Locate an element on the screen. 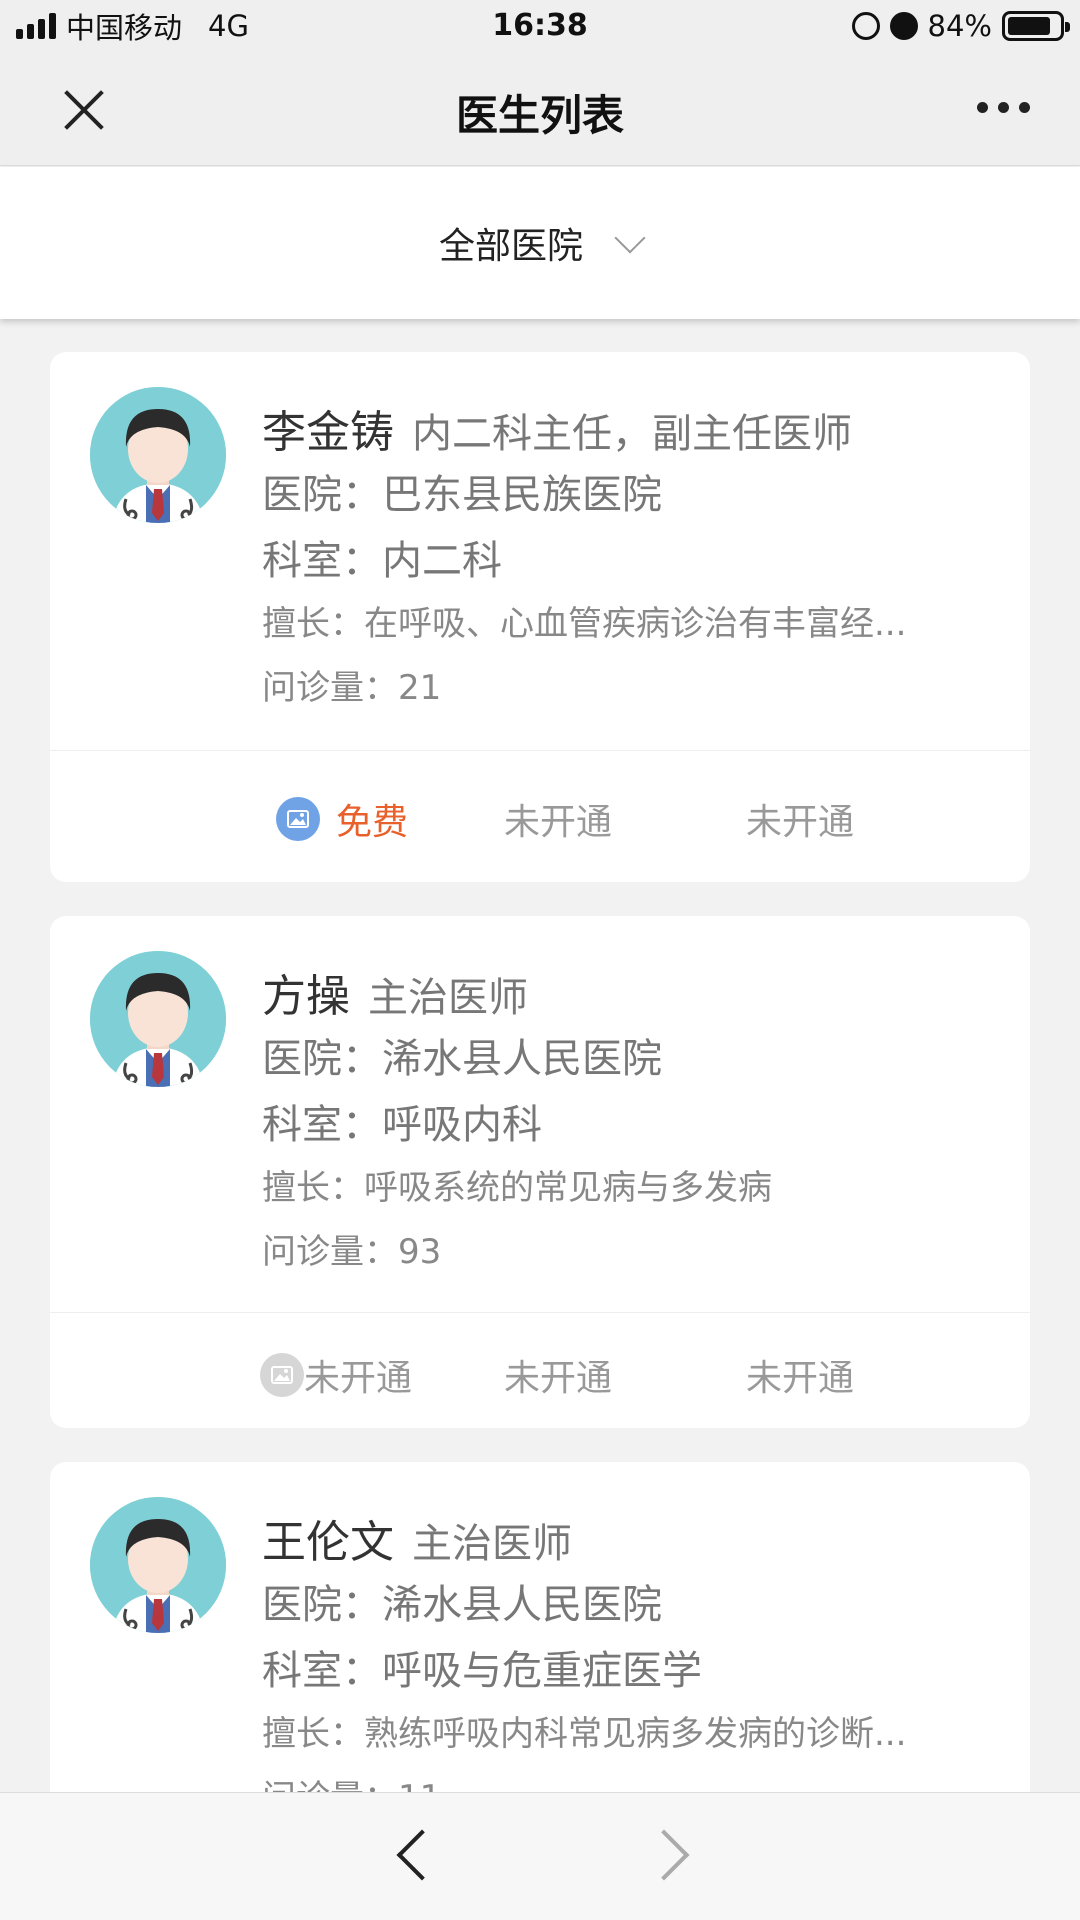 This screenshot has width=1080, height=1920. filter-label: 全部医院 is located at coordinates (510, 246).